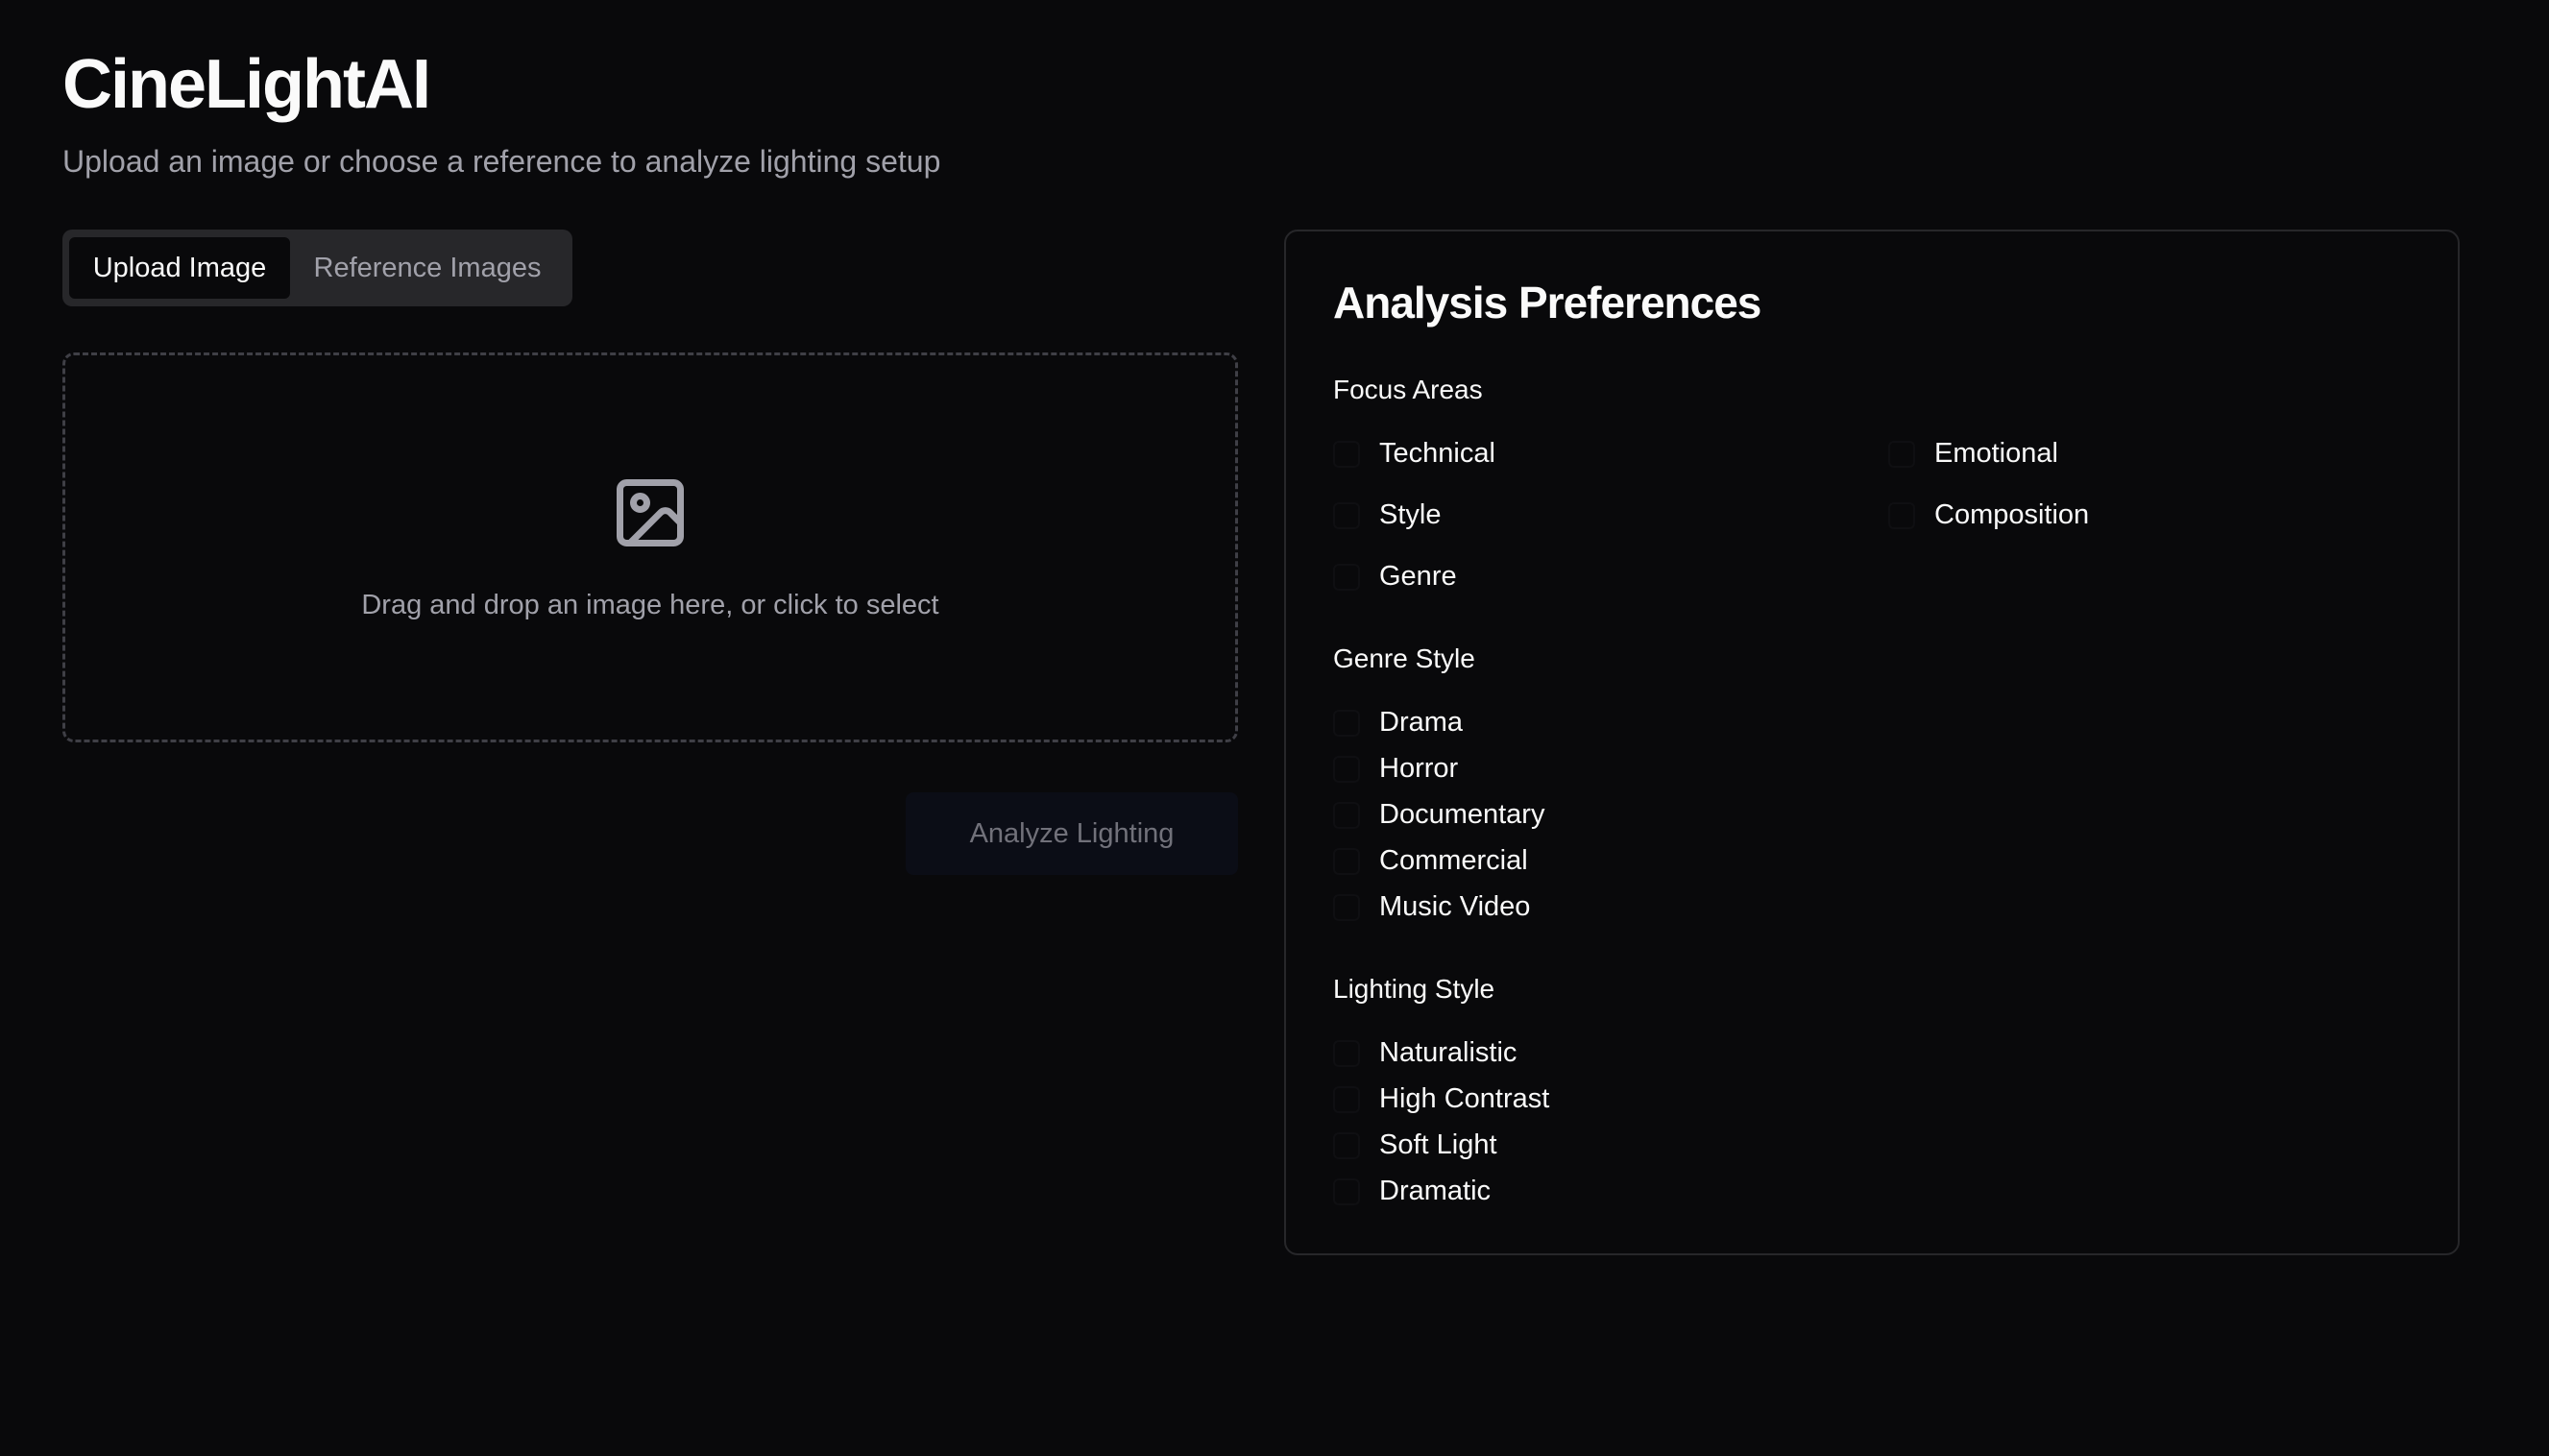  I want to click on genre-documentary-option: Documentary, so click(1438, 815).